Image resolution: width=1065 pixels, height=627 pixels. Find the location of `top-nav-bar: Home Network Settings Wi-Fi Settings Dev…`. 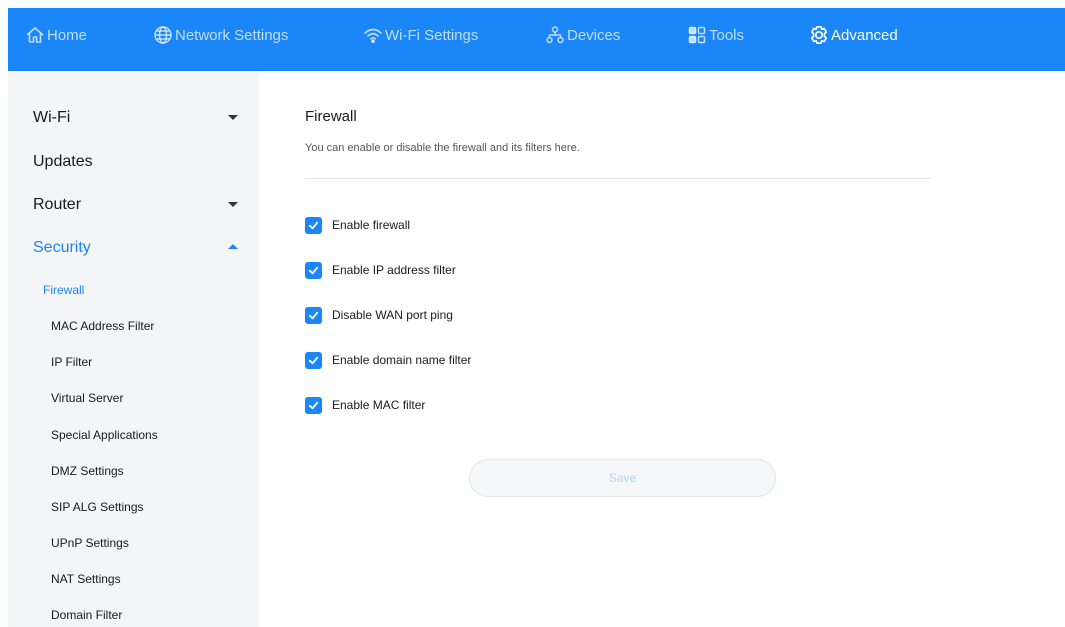

top-nav-bar: Home Network Settings Wi-Fi Settings Dev… is located at coordinates (536, 39).